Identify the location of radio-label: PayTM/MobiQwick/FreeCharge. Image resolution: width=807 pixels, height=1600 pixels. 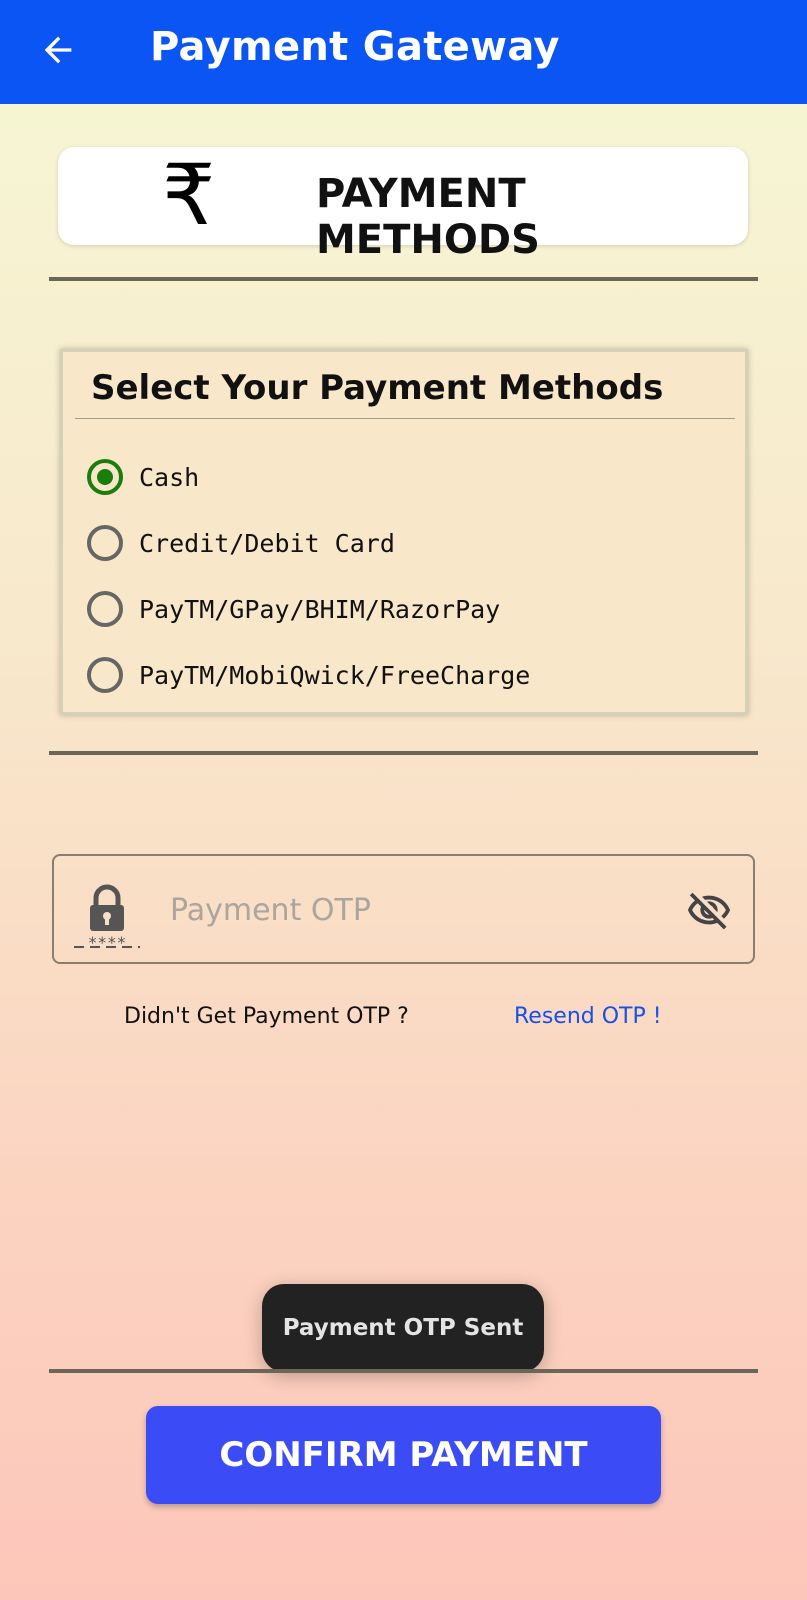
(335, 675).